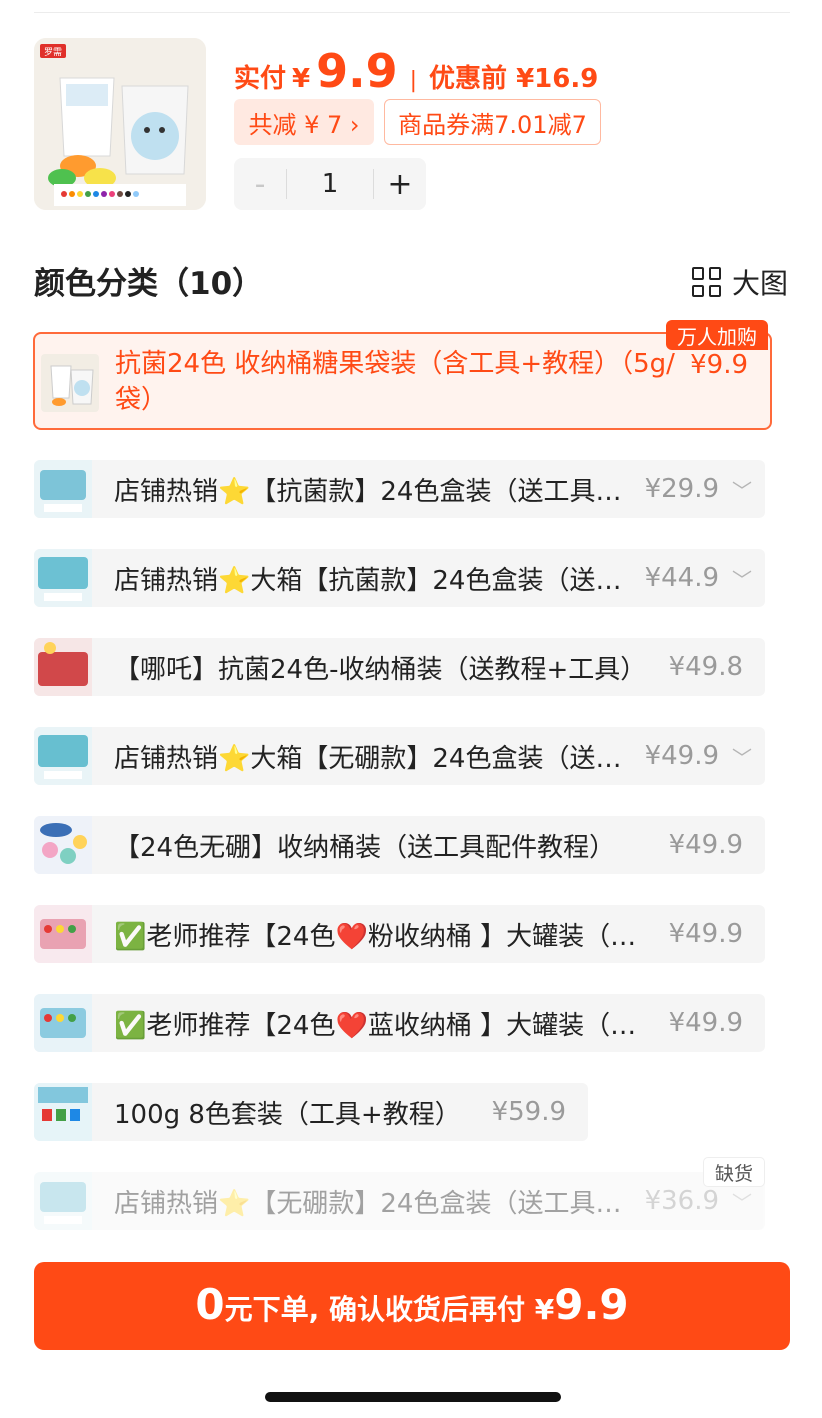  I want to click on big-view-label: 大图, so click(759, 283).